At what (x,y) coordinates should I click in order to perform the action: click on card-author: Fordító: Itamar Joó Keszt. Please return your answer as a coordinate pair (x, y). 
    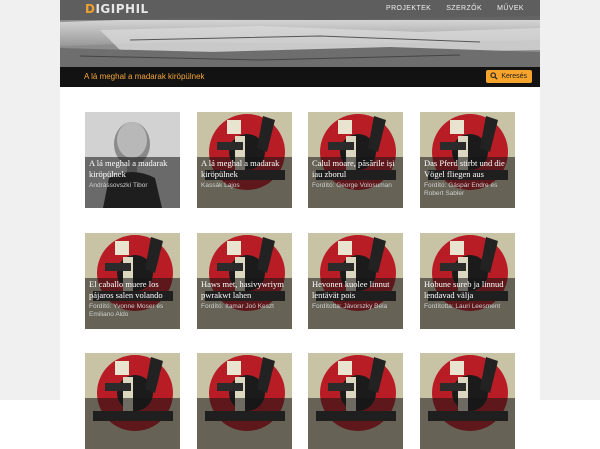
    Looking at the image, I should click on (237, 306).